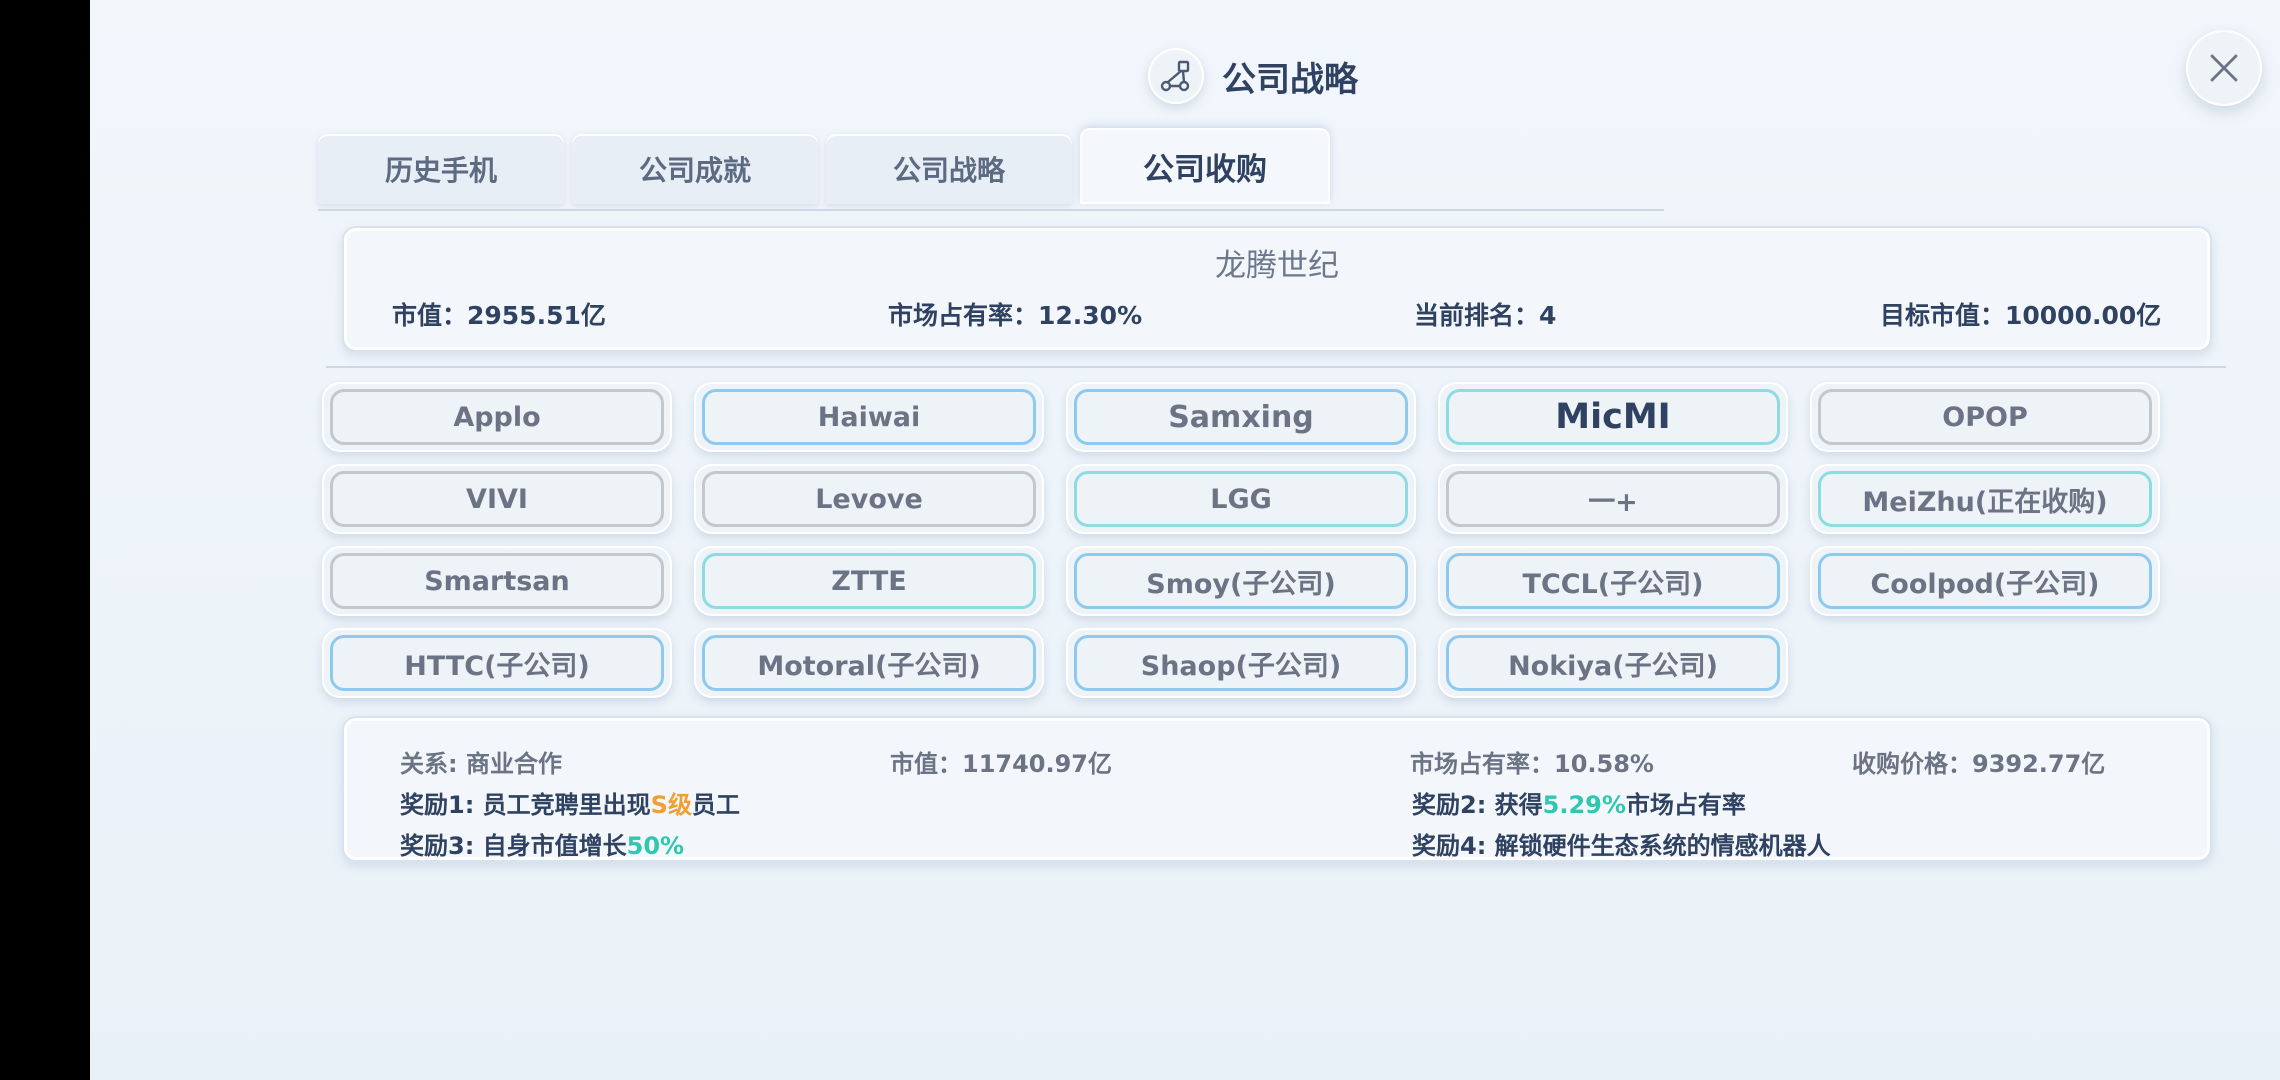 This screenshot has width=2280, height=1080. I want to click on reward-3-prefix: 奖励3: 自身市值增长, so click(513, 846).